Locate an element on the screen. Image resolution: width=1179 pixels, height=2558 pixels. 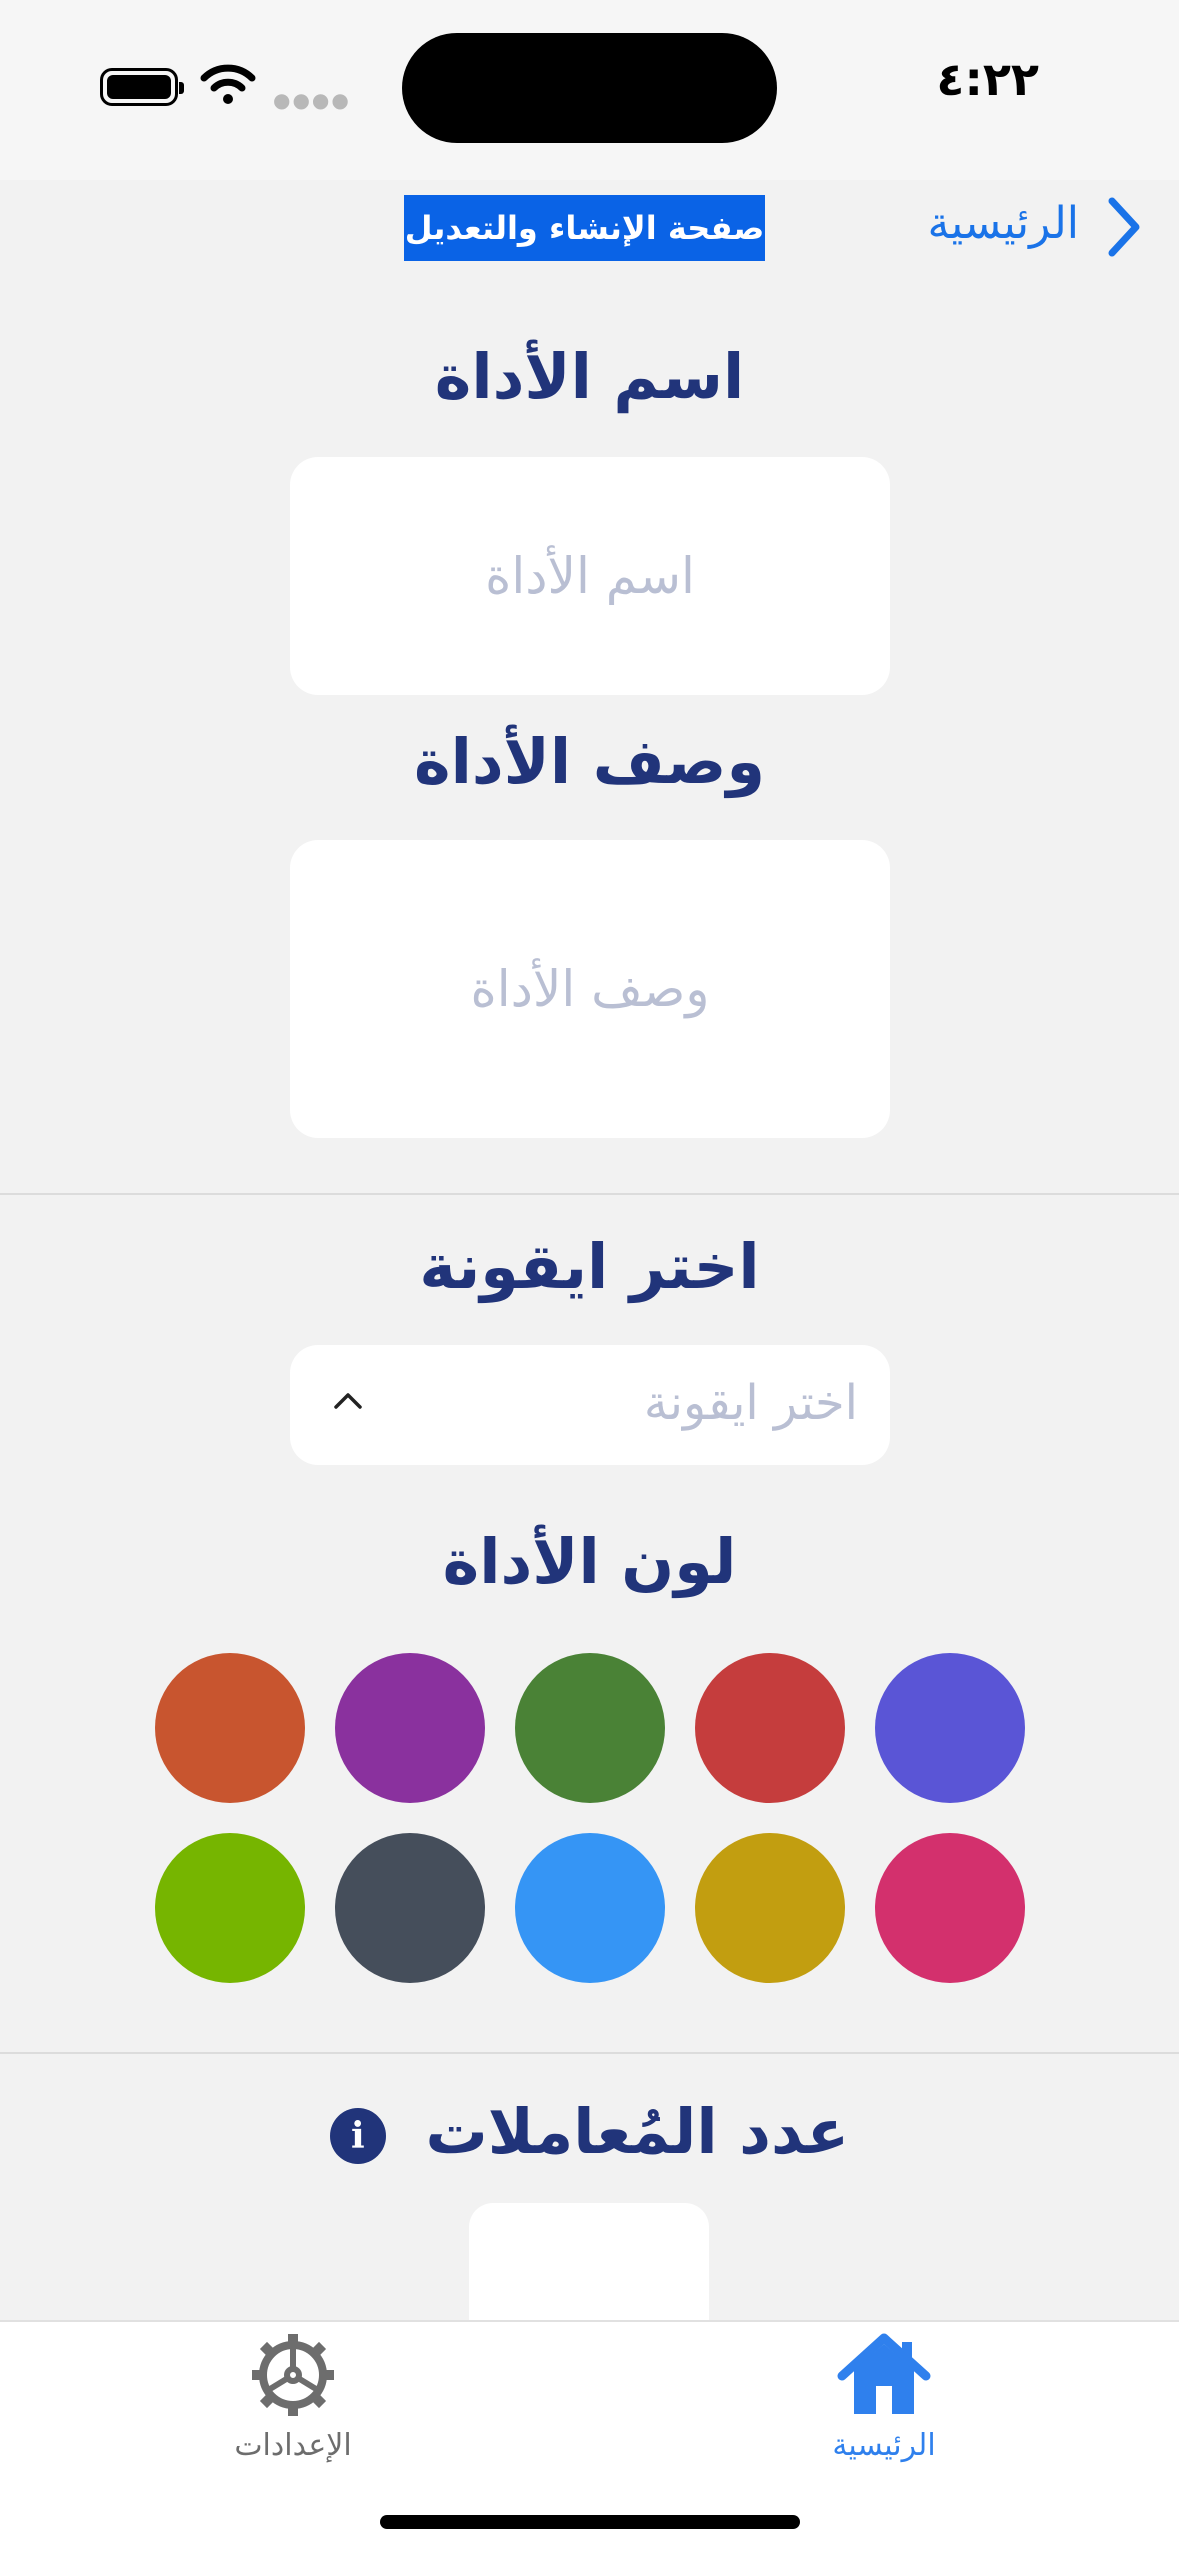
transactions-title-row: عدد المُعاملات i is located at coordinates (589, 2131).